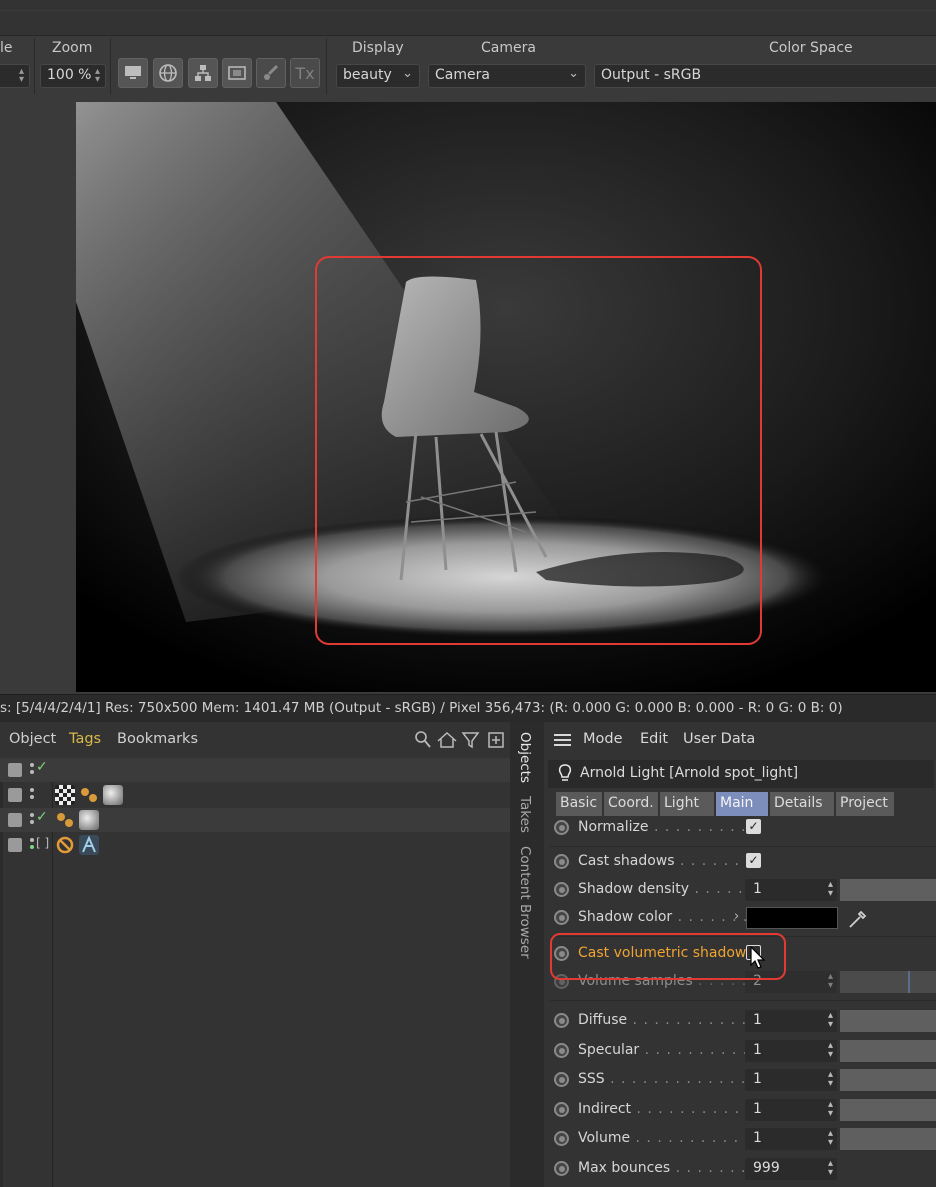 The width and height of the screenshot is (936, 1187). I want to click on tab-basic: Basic, so click(579, 804).